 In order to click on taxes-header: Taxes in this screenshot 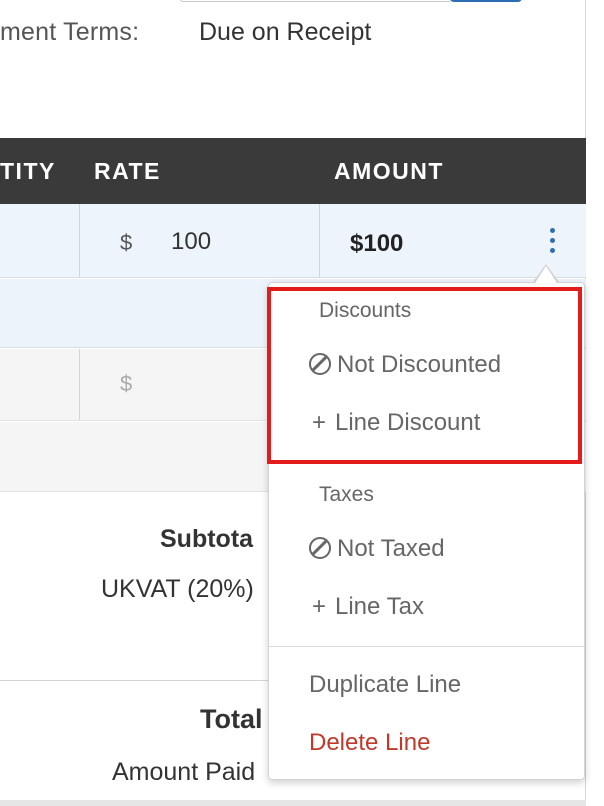, I will do `click(346, 494)`.